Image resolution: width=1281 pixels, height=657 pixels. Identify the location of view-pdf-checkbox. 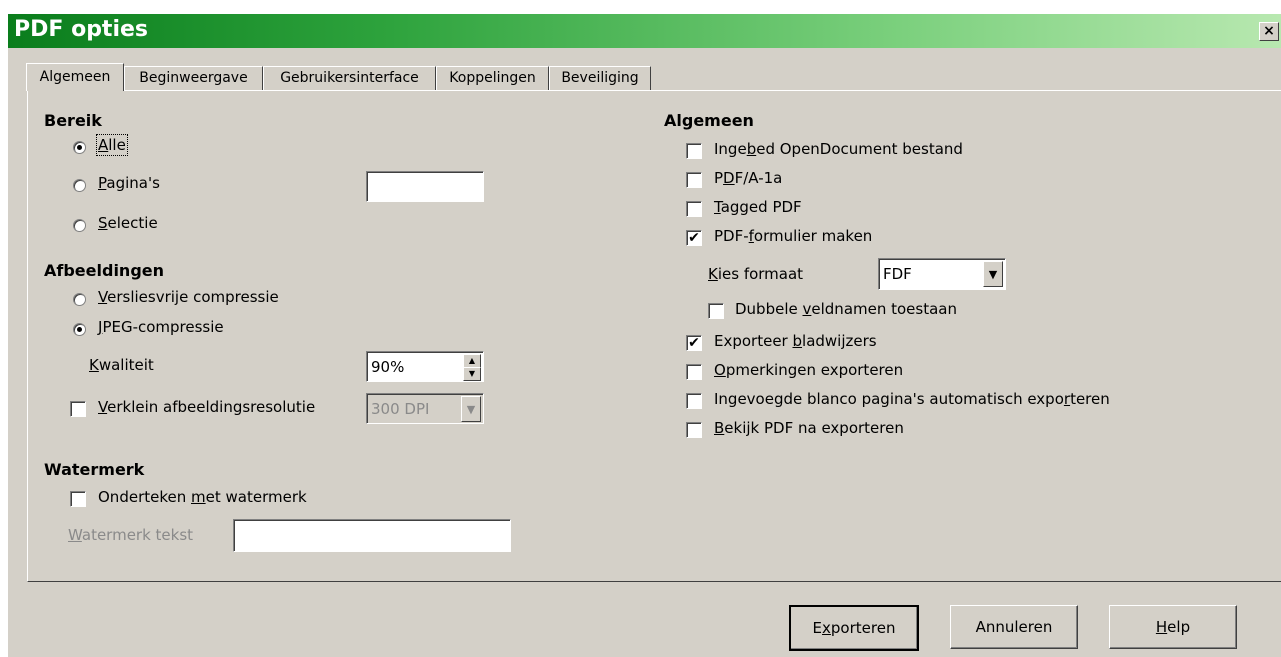
(694, 430).